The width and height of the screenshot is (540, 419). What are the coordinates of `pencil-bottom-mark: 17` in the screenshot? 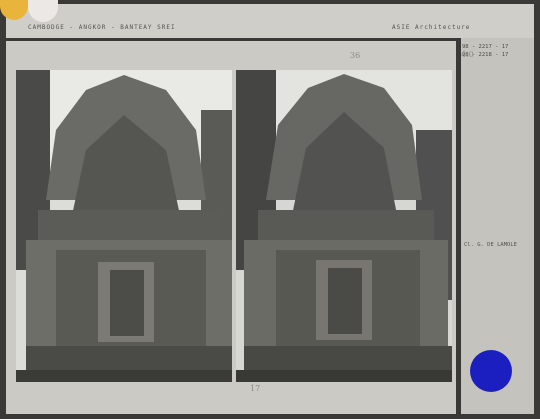 It's located at (255, 388).